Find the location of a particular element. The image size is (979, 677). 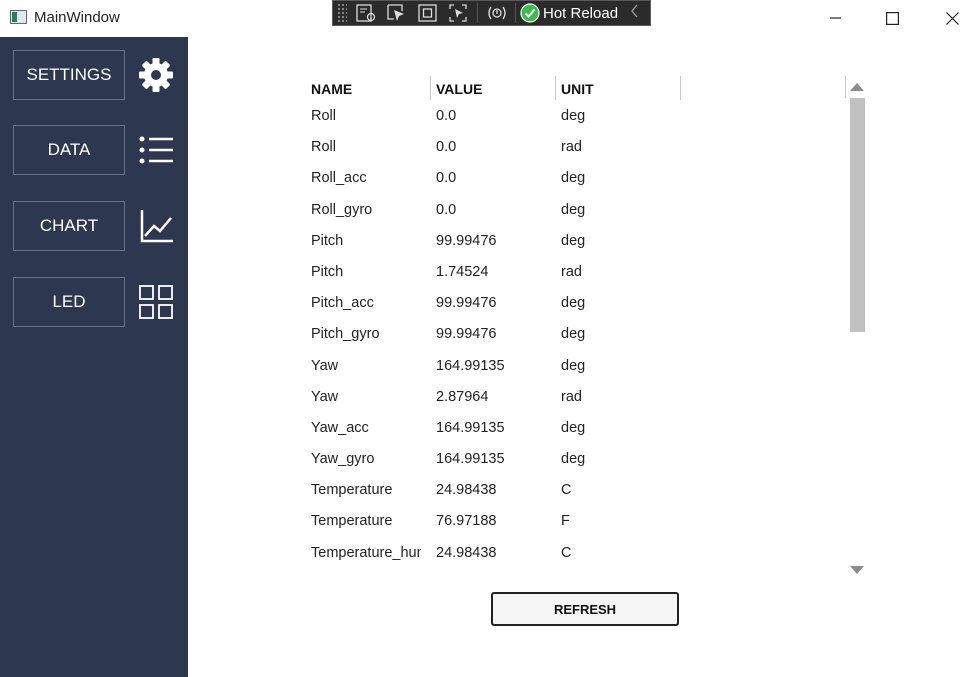

table-row: Yaw 164.99135 deg is located at coordinates (495, 366).